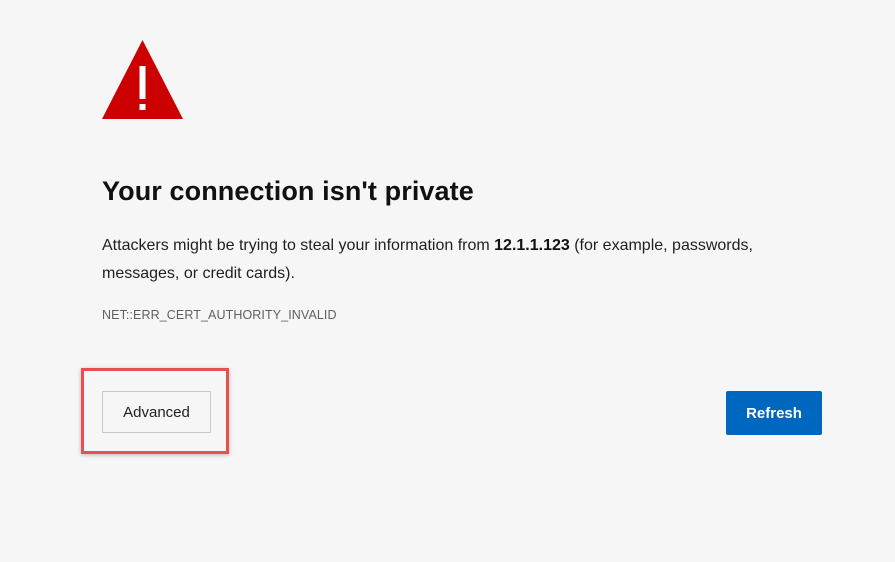  I want to click on warning-triangle-icon, so click(142, 79).